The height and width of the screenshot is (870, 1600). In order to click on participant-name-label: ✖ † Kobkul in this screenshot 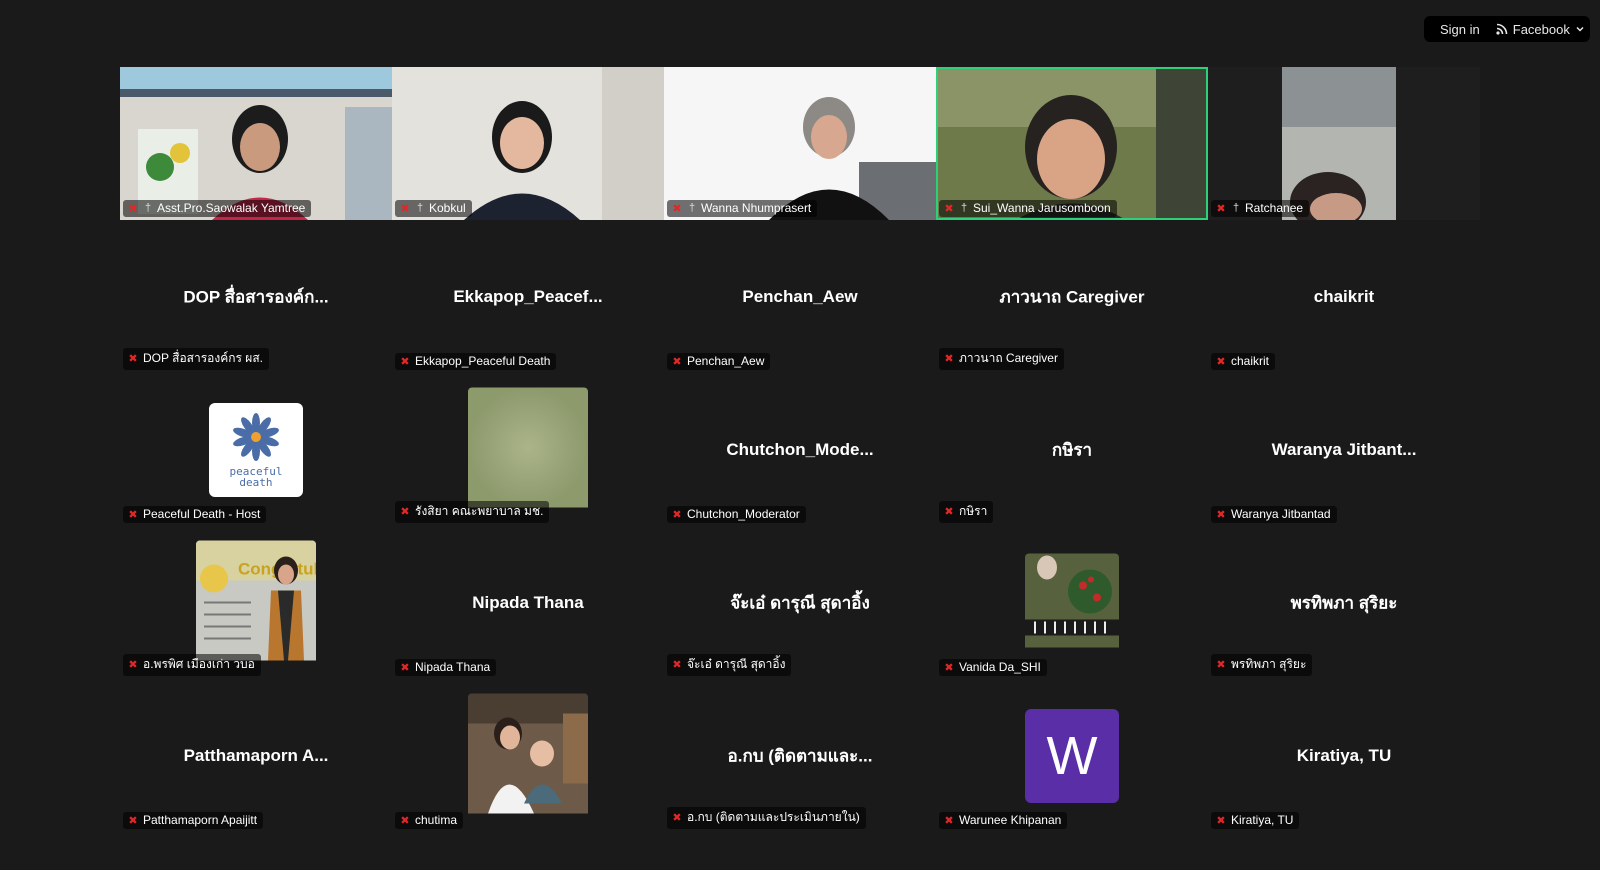, I will do `click(433, 208)`.